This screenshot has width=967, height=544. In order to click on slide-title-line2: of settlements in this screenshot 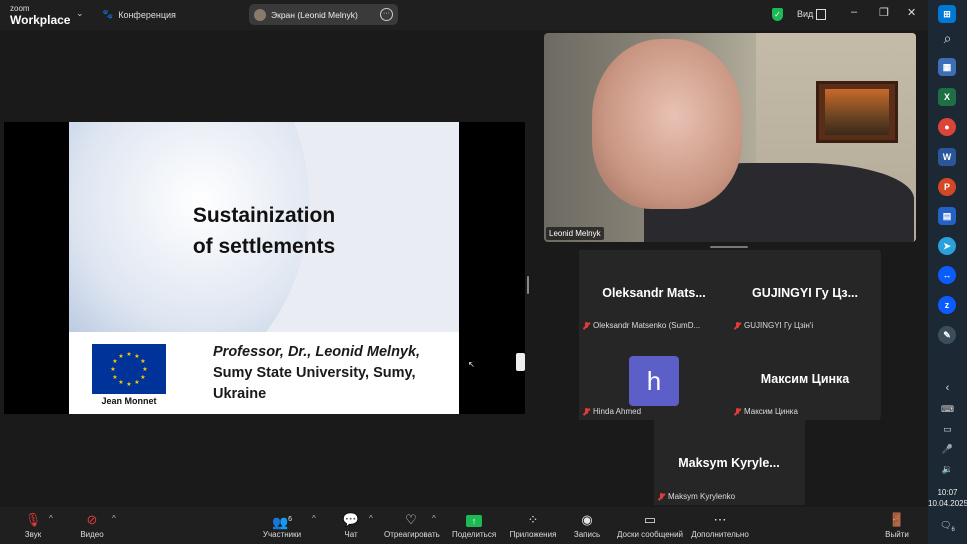, I will do `click(264, 246)`.